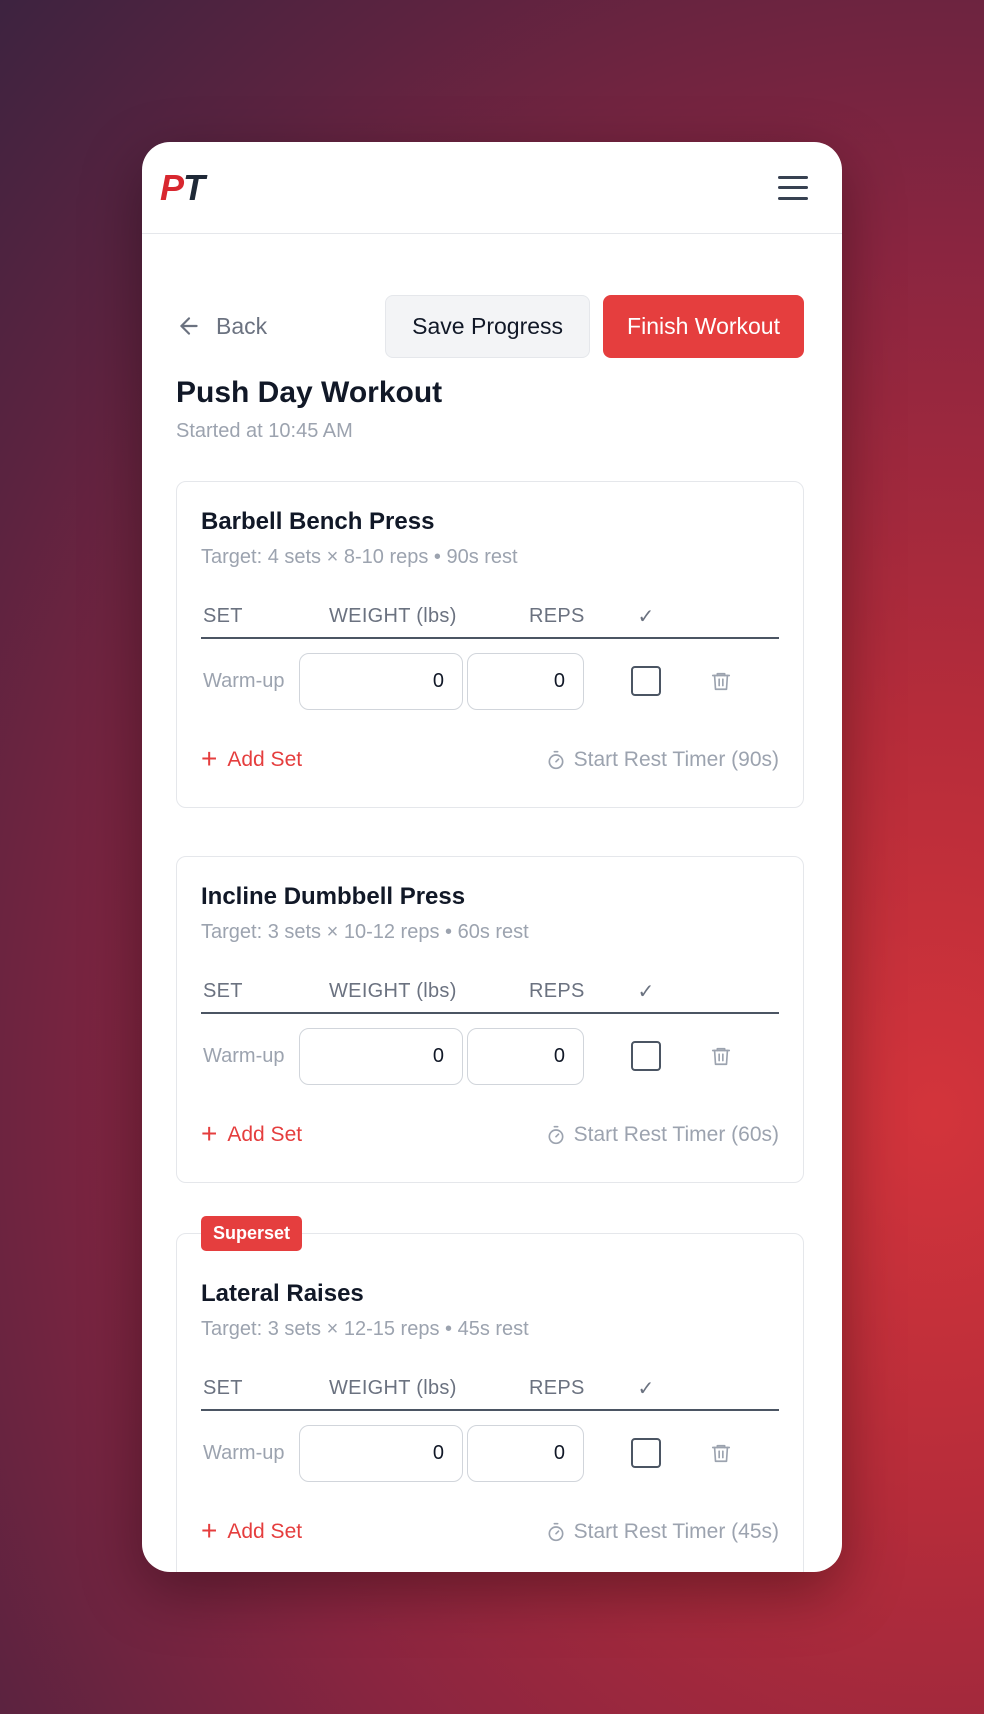 Image resolution: width=984 pixels, height=1714 pixels. I want to click on start-rest-timer-button: Start Rest Timer (60s), so click(662, 1135).